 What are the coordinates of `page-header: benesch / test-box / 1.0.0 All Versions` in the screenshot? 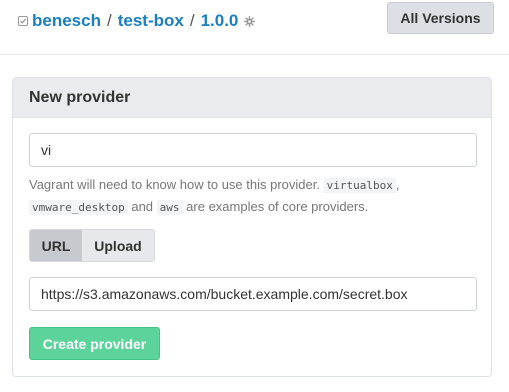 It's located at (254, 27).